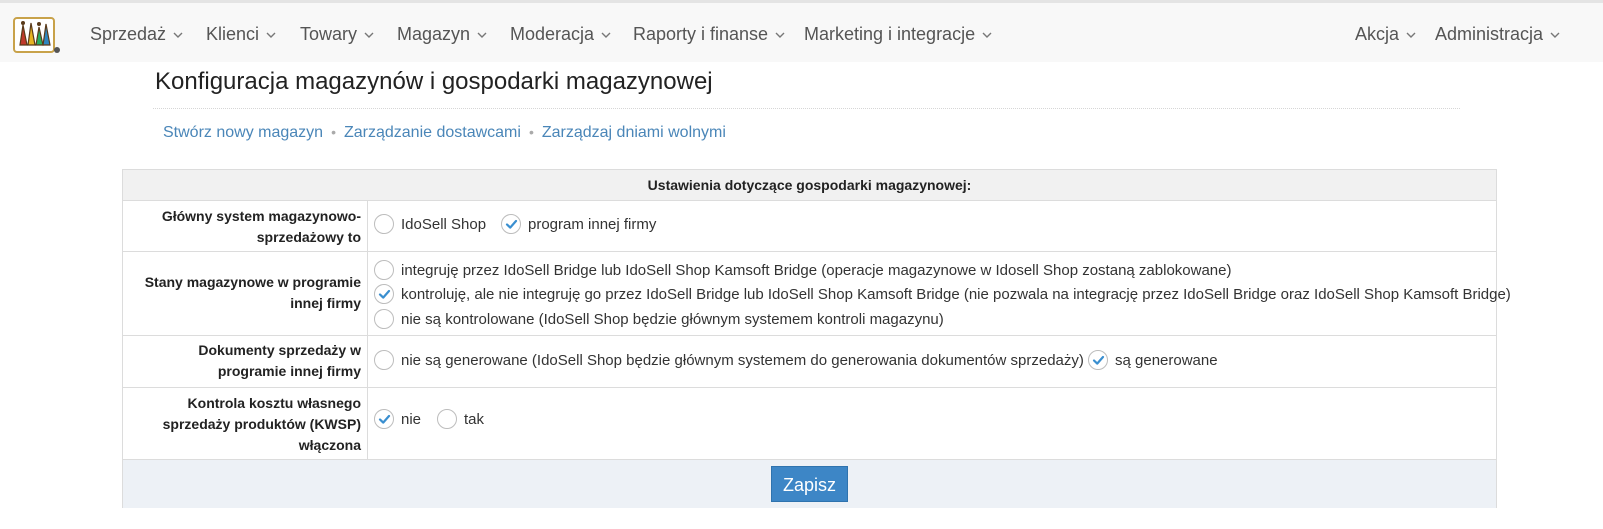  I want to click on radio-option-label: IdoSell Shop, so click(444, 224).